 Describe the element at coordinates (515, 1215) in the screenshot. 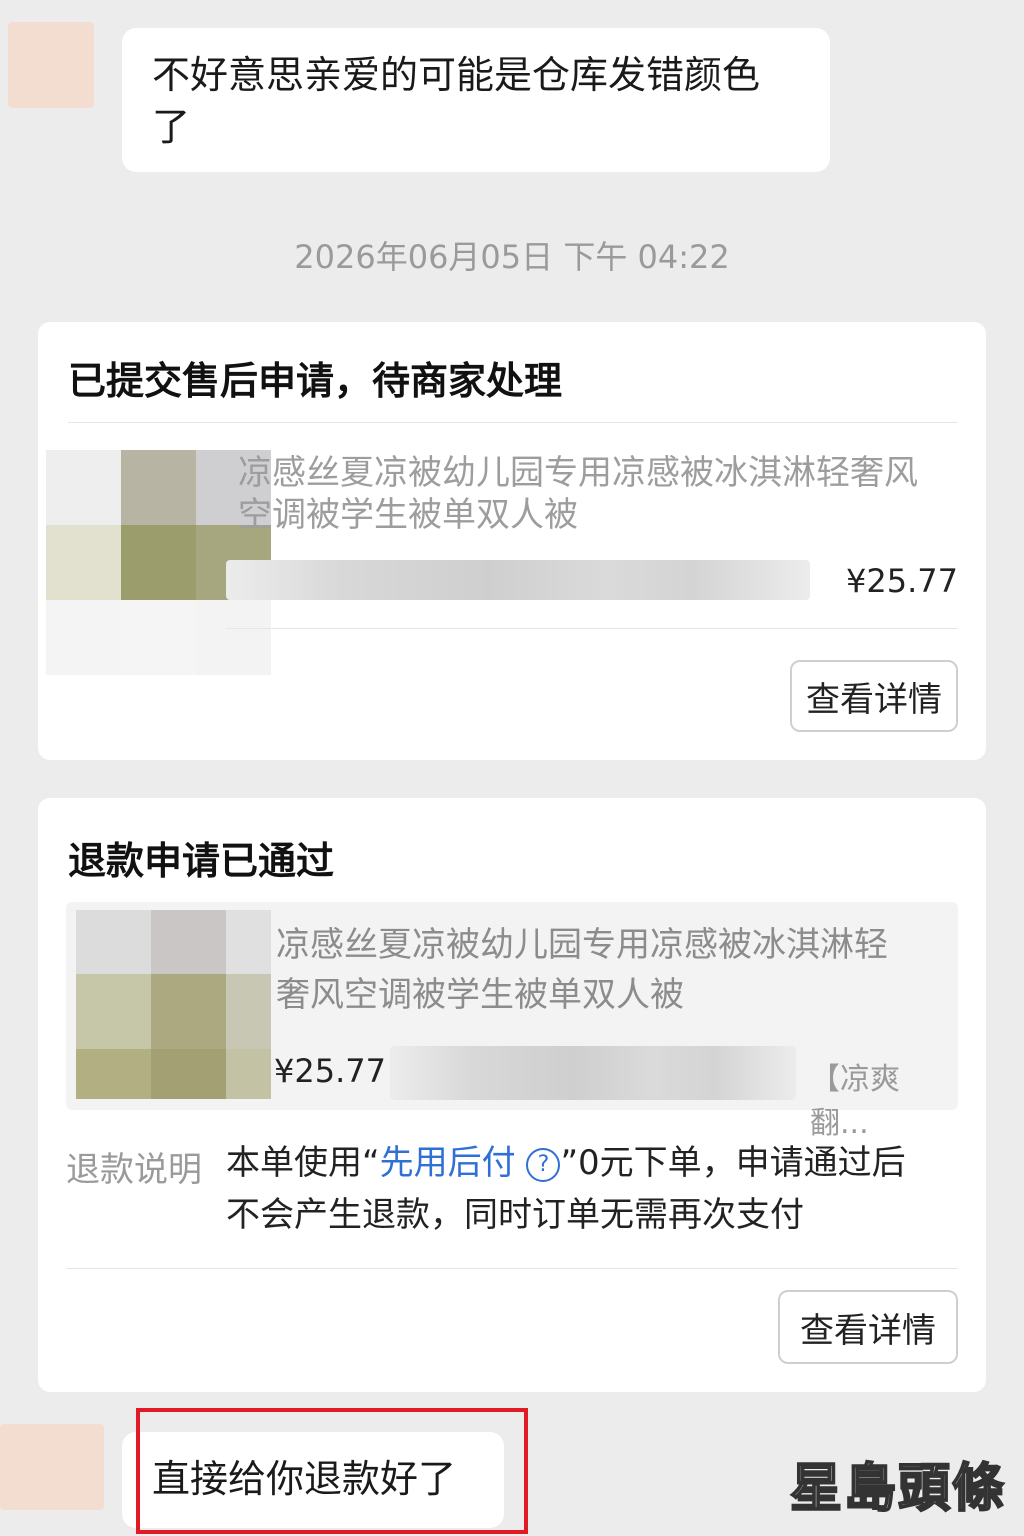

I see `refund-description: 不会产生退款，同时订单无需再次支付` at that location.